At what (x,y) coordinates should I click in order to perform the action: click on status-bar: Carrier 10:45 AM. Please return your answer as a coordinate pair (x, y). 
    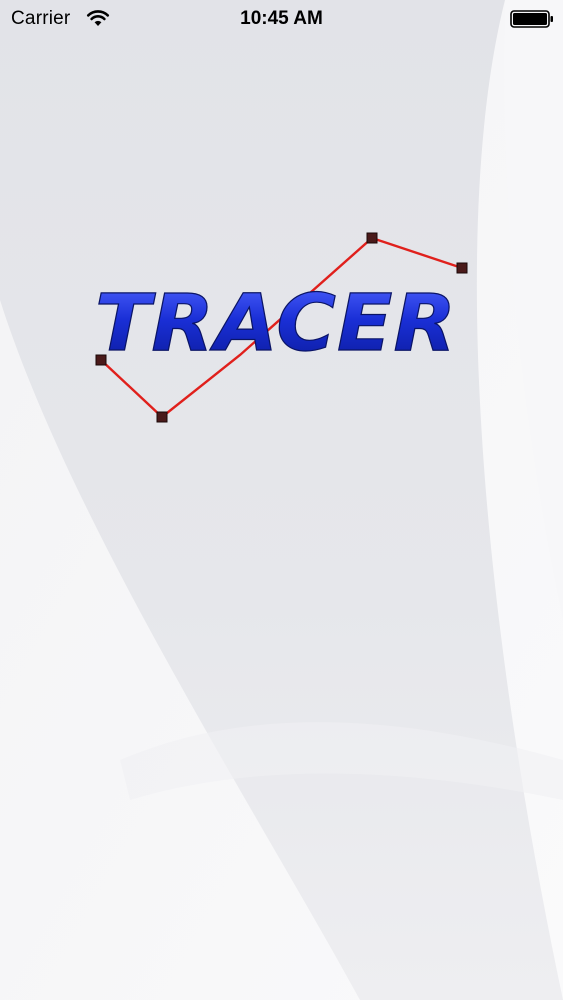
    Looking at the image, I should click on (281, 20).